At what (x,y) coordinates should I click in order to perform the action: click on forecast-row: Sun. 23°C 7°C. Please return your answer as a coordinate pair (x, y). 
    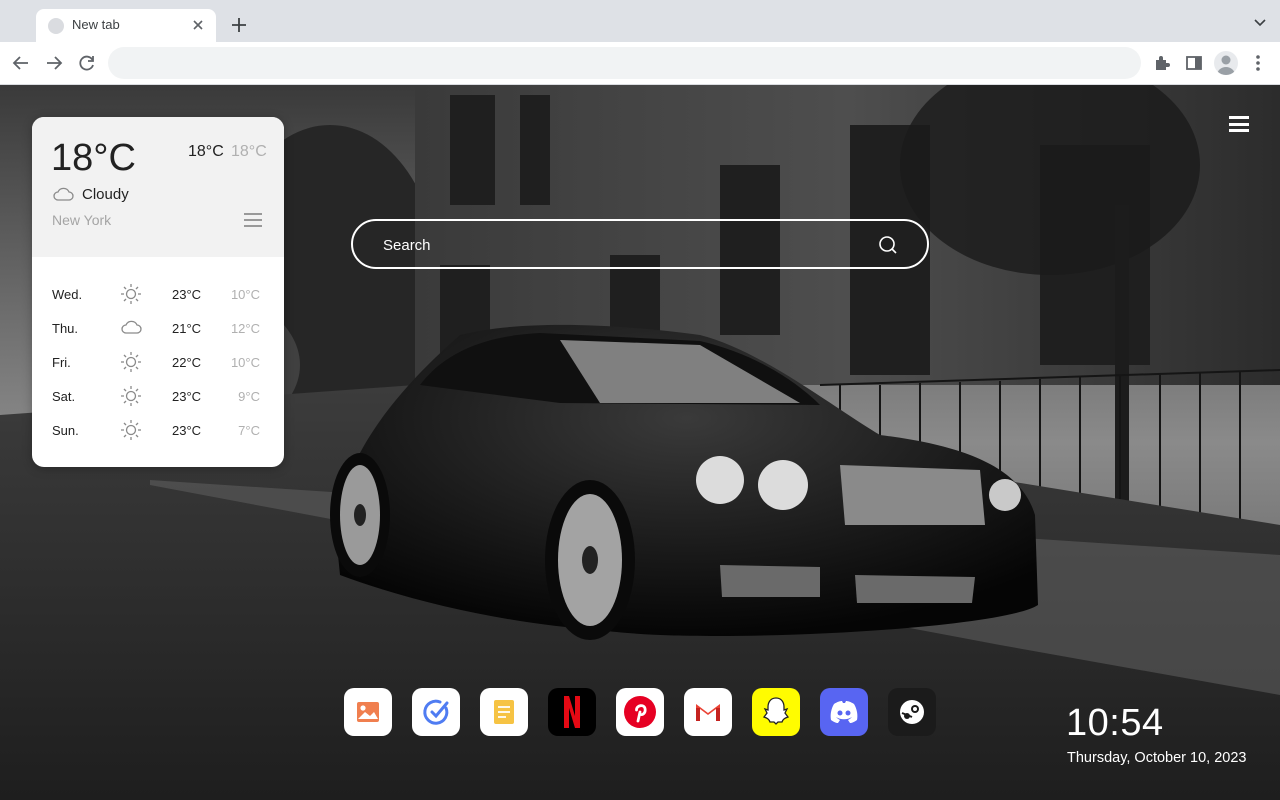
    Looking at the image, I should click on (158, 430).